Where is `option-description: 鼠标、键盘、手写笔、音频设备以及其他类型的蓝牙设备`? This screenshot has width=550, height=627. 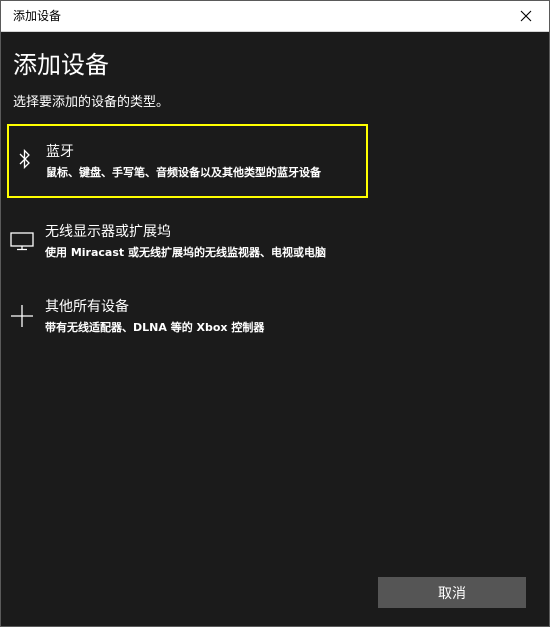 option-description: 鼠标、键盘、手写笔、音频设备以及其他类型的蓝牙设备 is located at coordinates (183, 172).